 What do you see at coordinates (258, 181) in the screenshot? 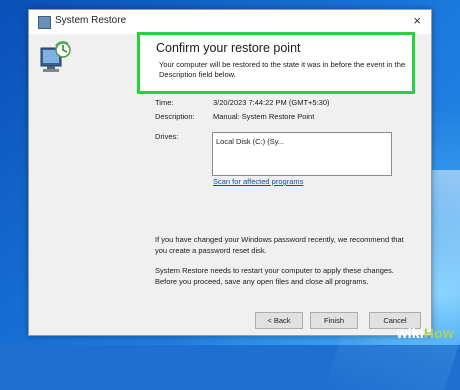
I see `scan-affected-programs-link: Scan for affected programs` at bounding box center [258, 181].